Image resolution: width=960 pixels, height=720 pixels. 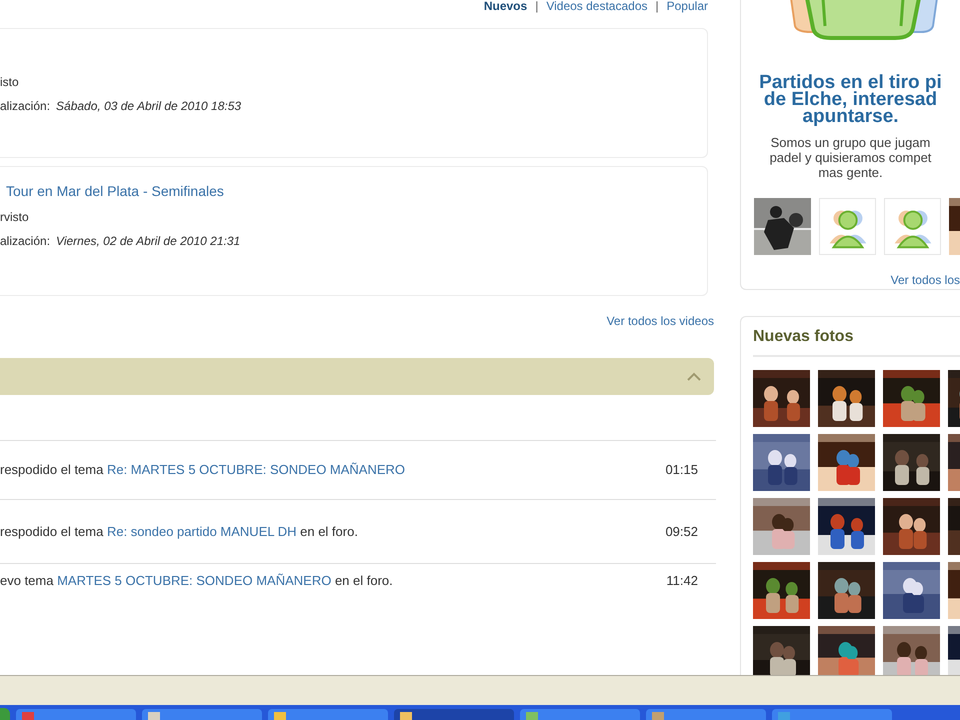 I want to click on updated-date: Sábado, 03 de Abril de 2010 18:53, so click(x=149, y=106).